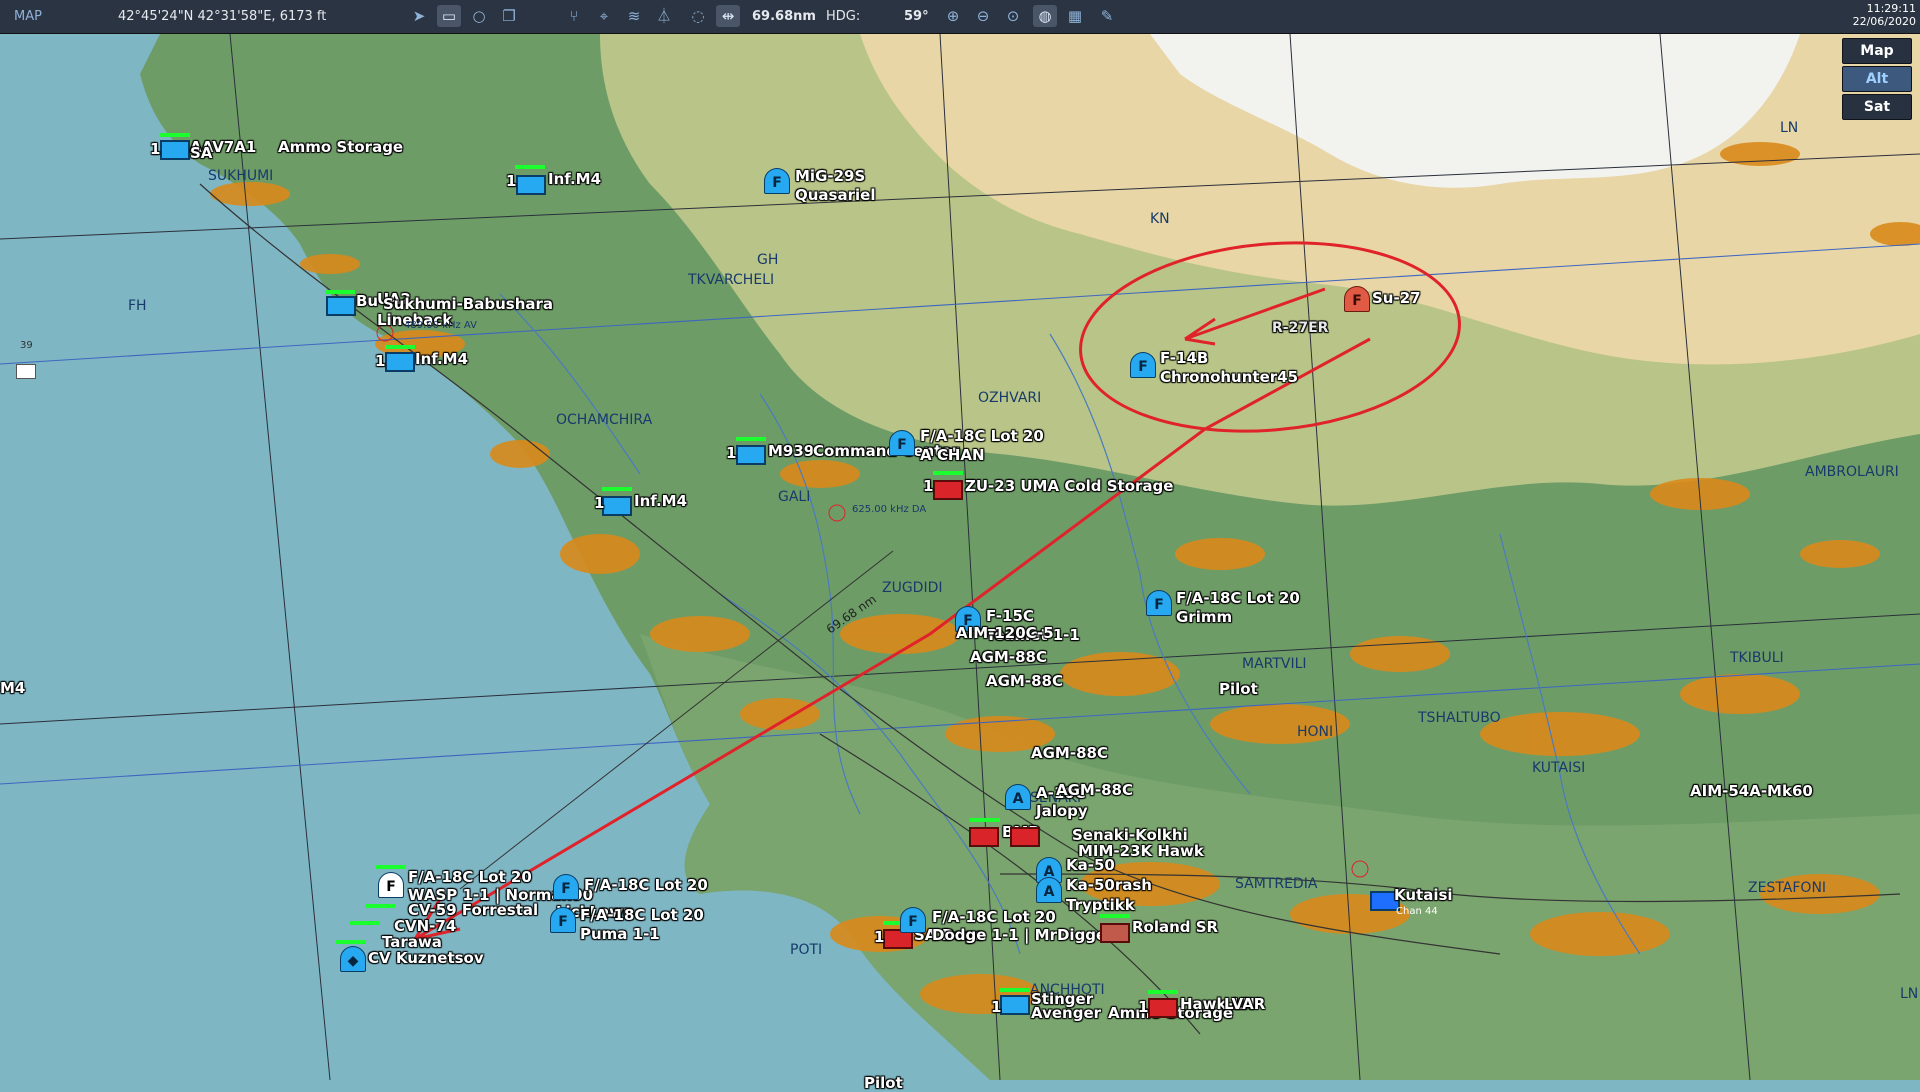 Image resolution: width=1920 pixels, height=1092 pixels. I want to click on chat-icon: ◌, so click(698, 16).